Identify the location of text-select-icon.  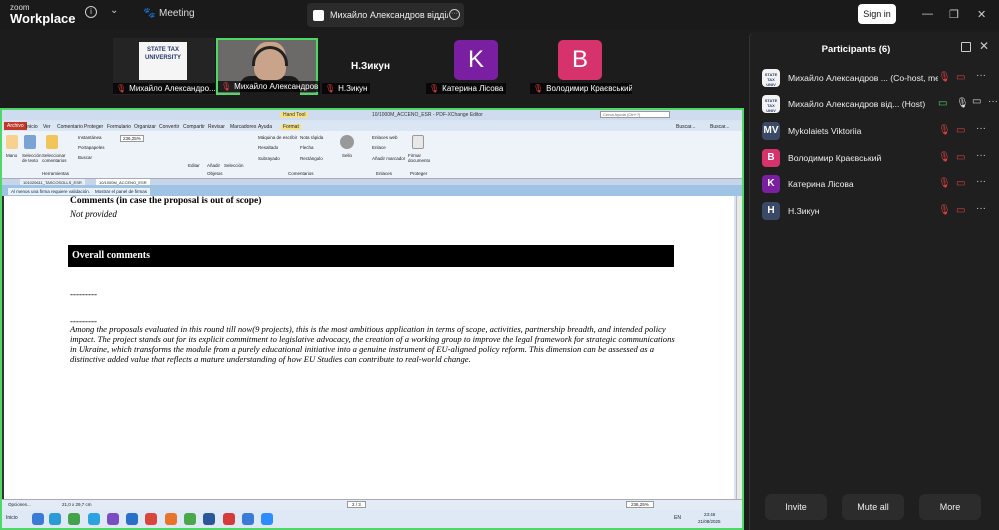
(30, 142).